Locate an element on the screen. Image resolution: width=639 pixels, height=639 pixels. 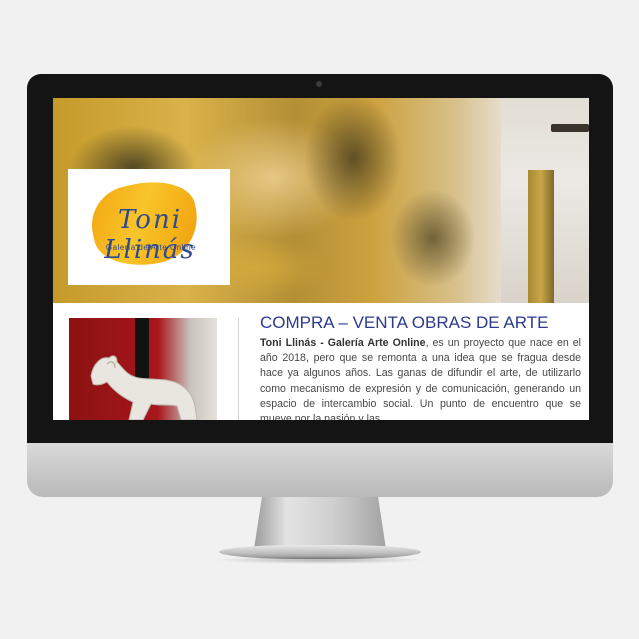
stand-shadow is located at coordinates (320, 560).